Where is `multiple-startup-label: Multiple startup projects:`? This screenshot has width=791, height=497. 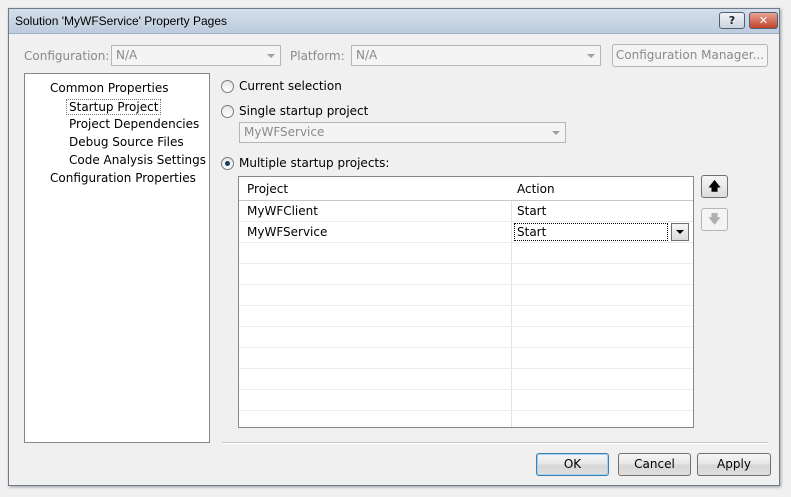
multiple-startup-label: Multiple startup projects: is located at coordinates (314, 163).